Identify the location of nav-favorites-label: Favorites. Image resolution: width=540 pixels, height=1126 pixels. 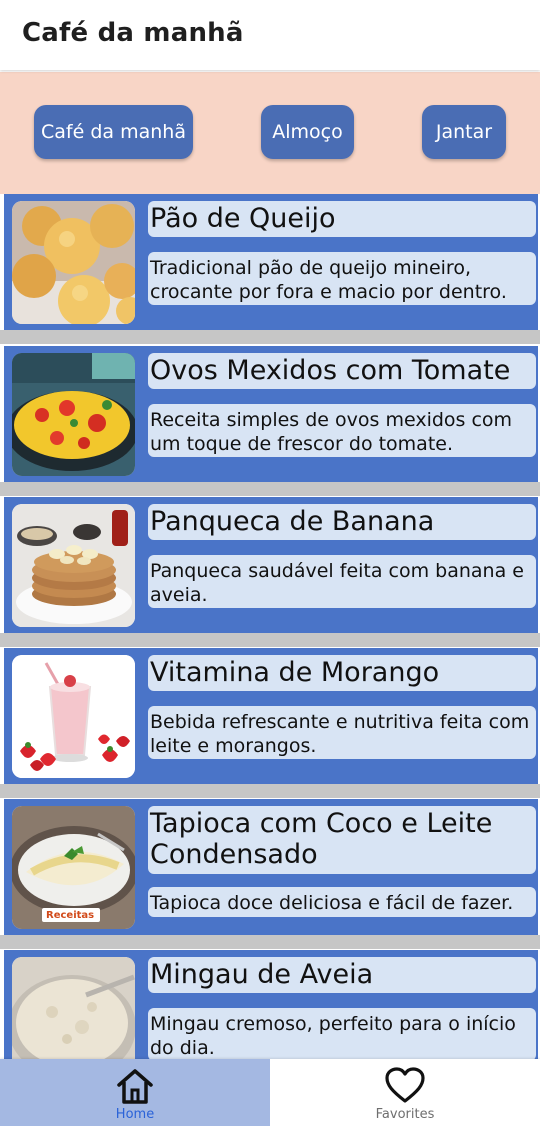
(405, 1114).